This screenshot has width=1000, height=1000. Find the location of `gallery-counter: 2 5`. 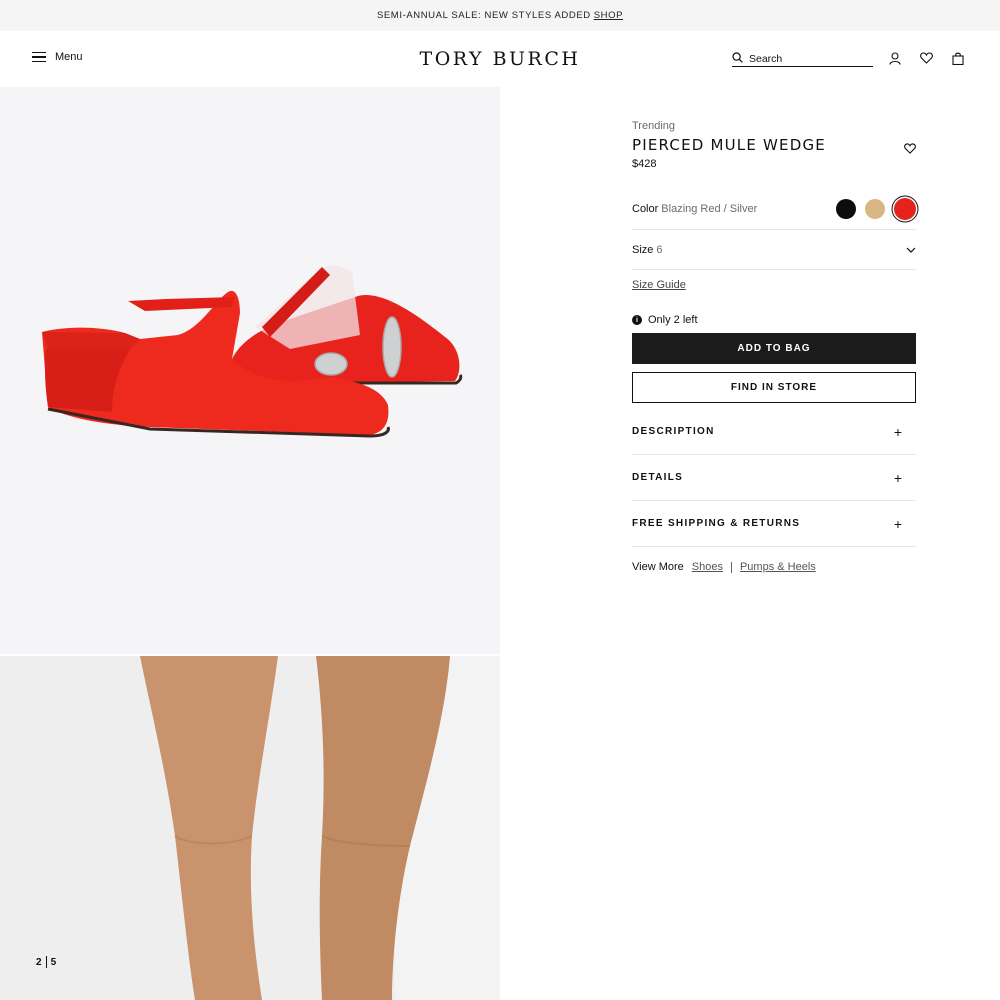

gallery-counter: 2 5 is located at coordinates (46, 962).